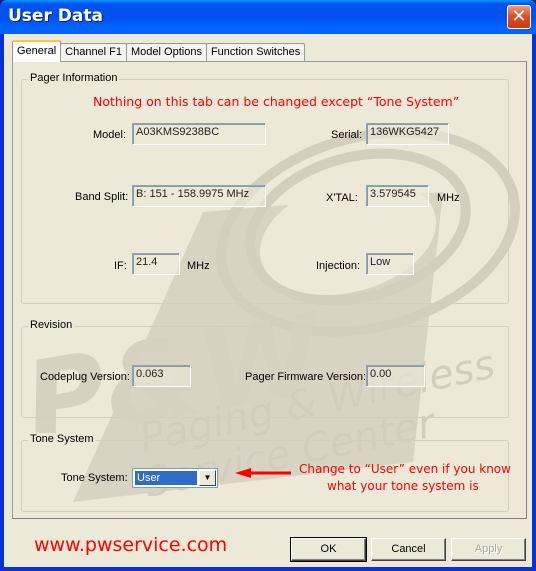 This screenshot has width=536, height=571. Describe the element at coordinates (102, 197) in the screenshot. I see `band-split-label: Band Split:` at that location.